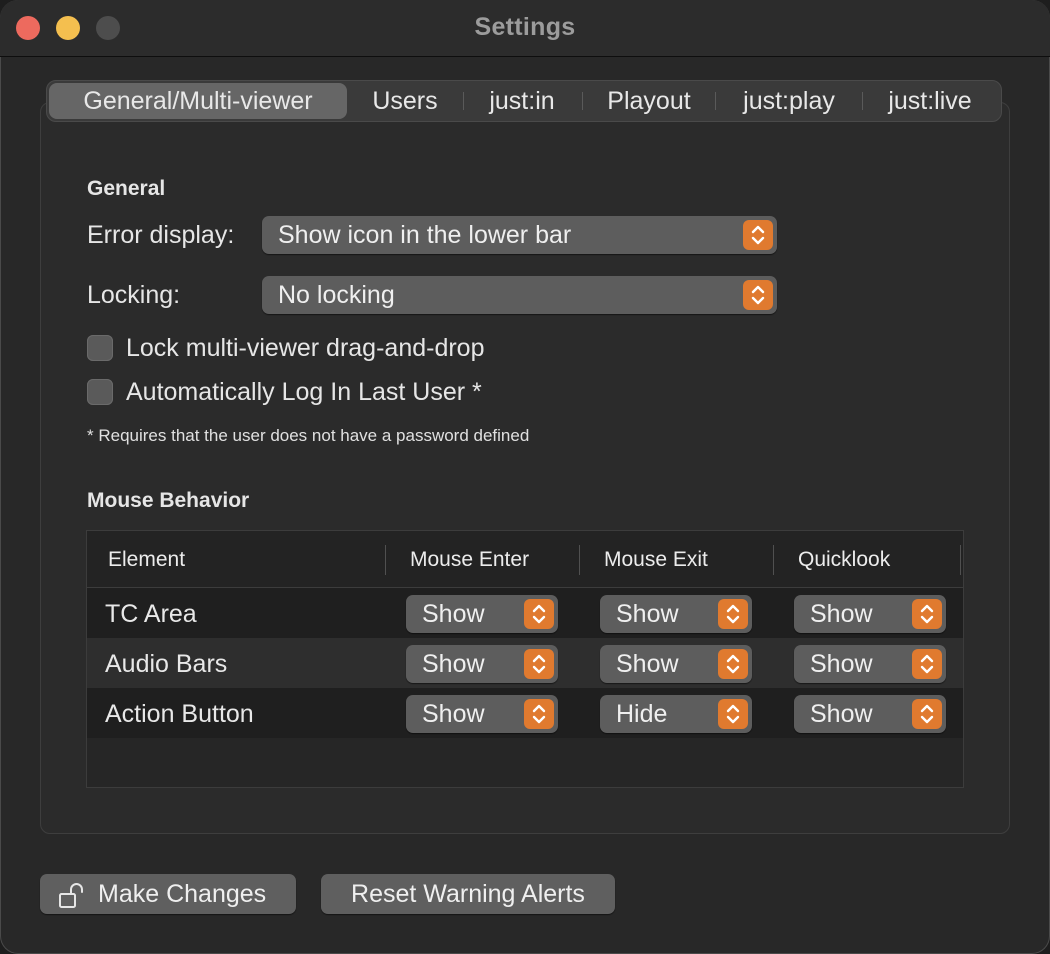 This screenshot has height=954, width=1050. Describe the element at coordinates (182, 894) in the screenshot. I see `make-changes-label: Make Changes` at that location.